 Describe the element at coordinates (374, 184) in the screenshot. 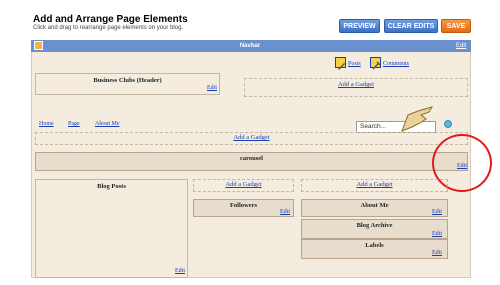

I see `add-gadget-link-sidebar2: Add a Gadget` at that location.